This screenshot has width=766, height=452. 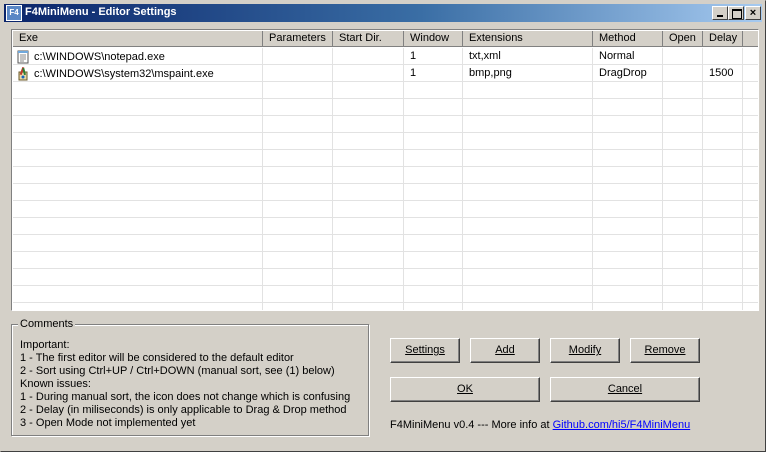 I want to click on close-icon: ×, so click(x=753, y=13).